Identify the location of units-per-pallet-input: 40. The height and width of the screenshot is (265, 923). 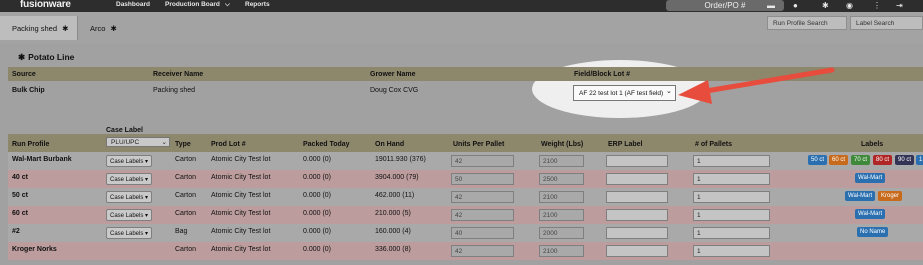
(482, 233).